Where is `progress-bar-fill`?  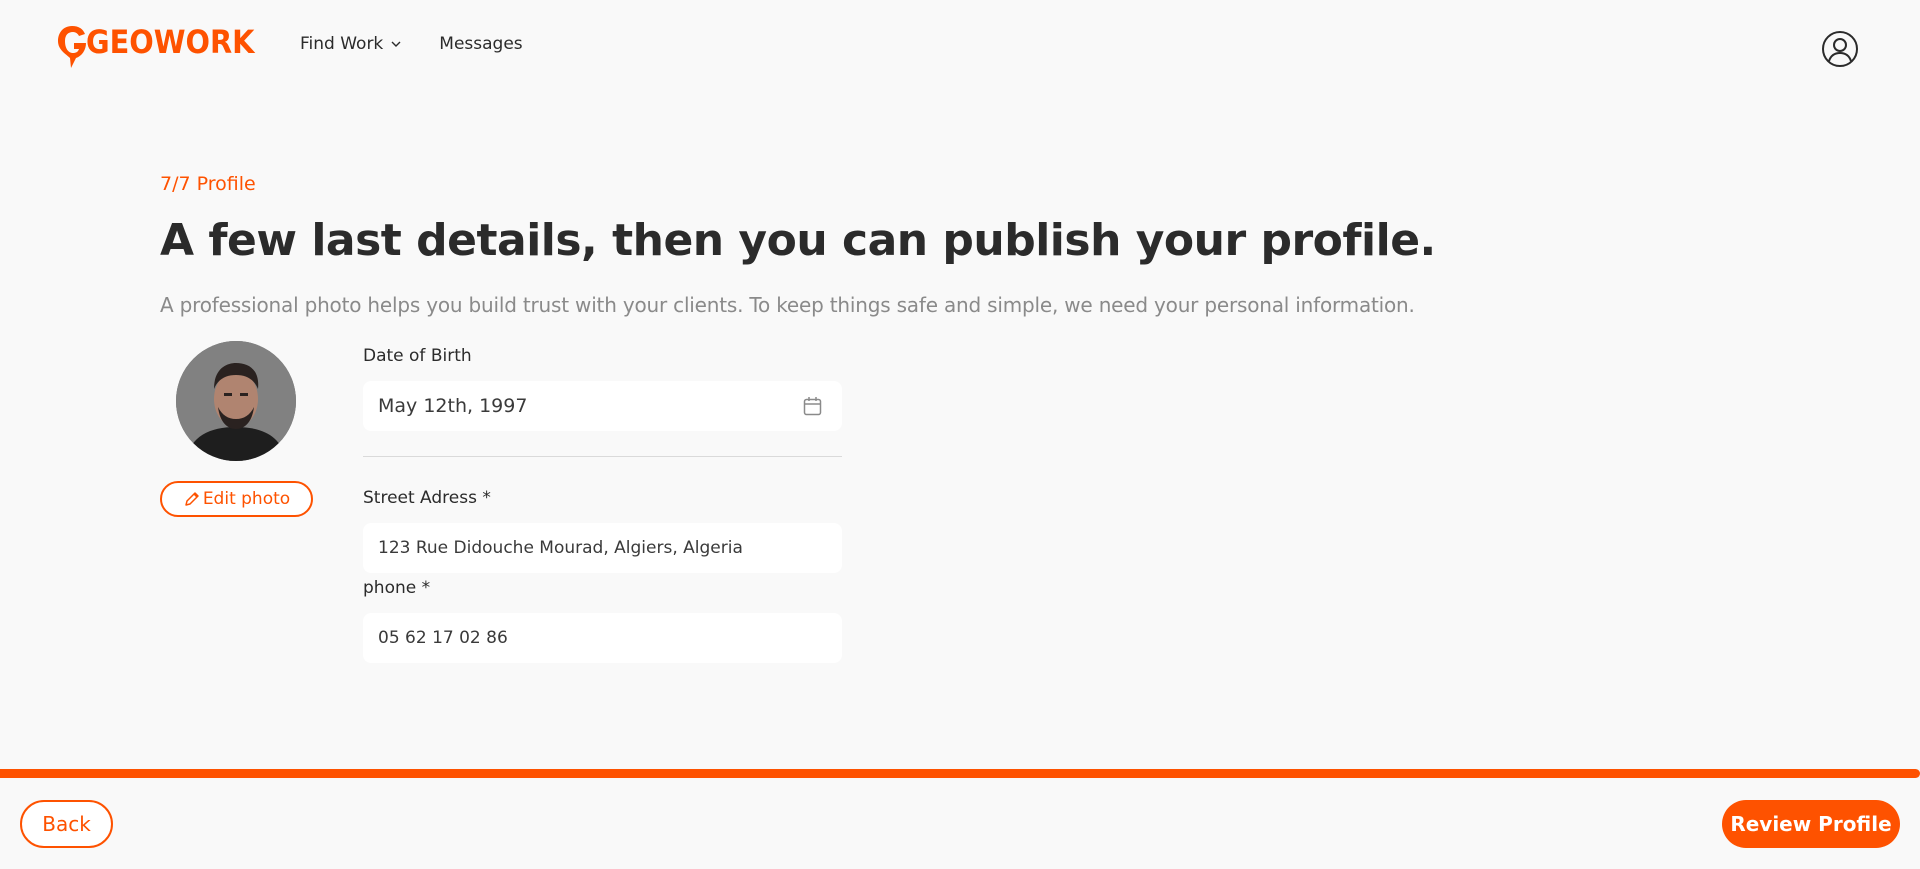
progress-bar-fill is located at coordinates (960, 773).